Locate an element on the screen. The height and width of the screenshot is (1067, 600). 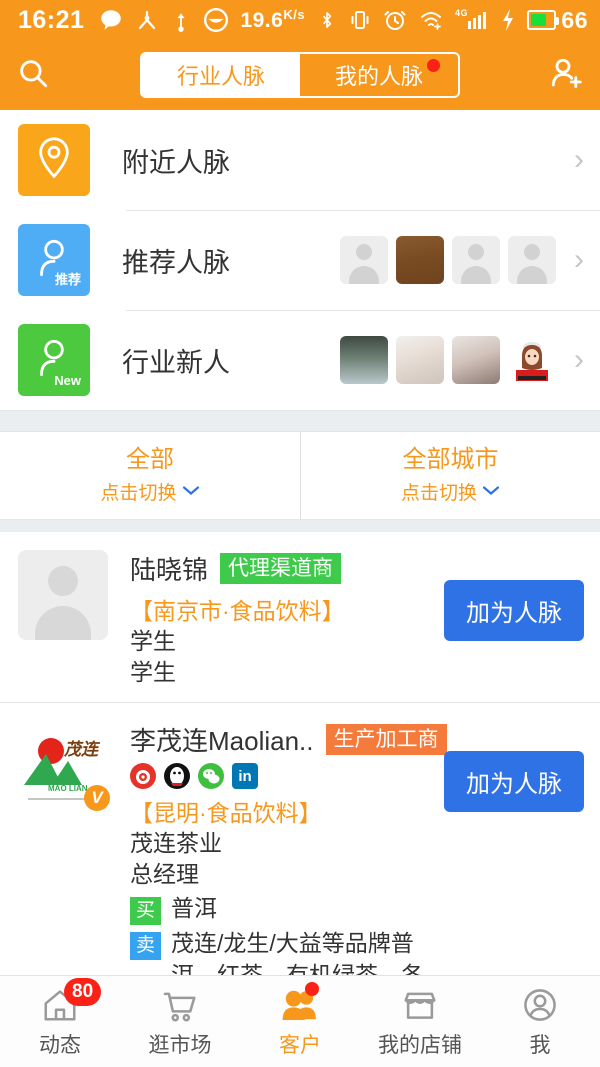
charging-icon is located at coordinates (508, 20).